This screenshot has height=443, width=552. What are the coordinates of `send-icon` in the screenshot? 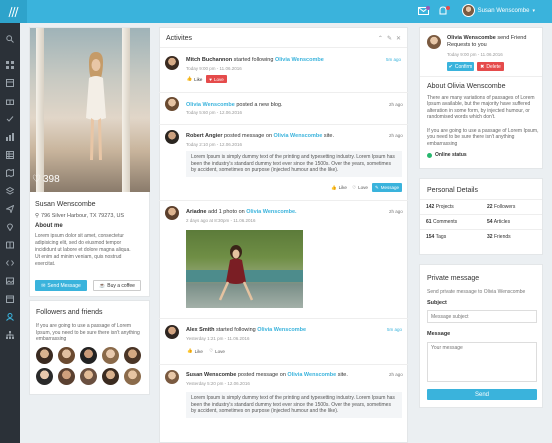 It's located at (10, 209).